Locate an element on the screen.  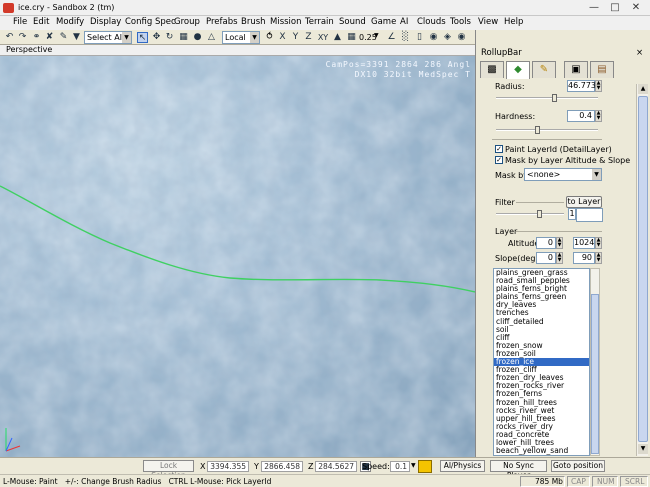
slope-min-input: 0 is located at coordinates (546, 258).